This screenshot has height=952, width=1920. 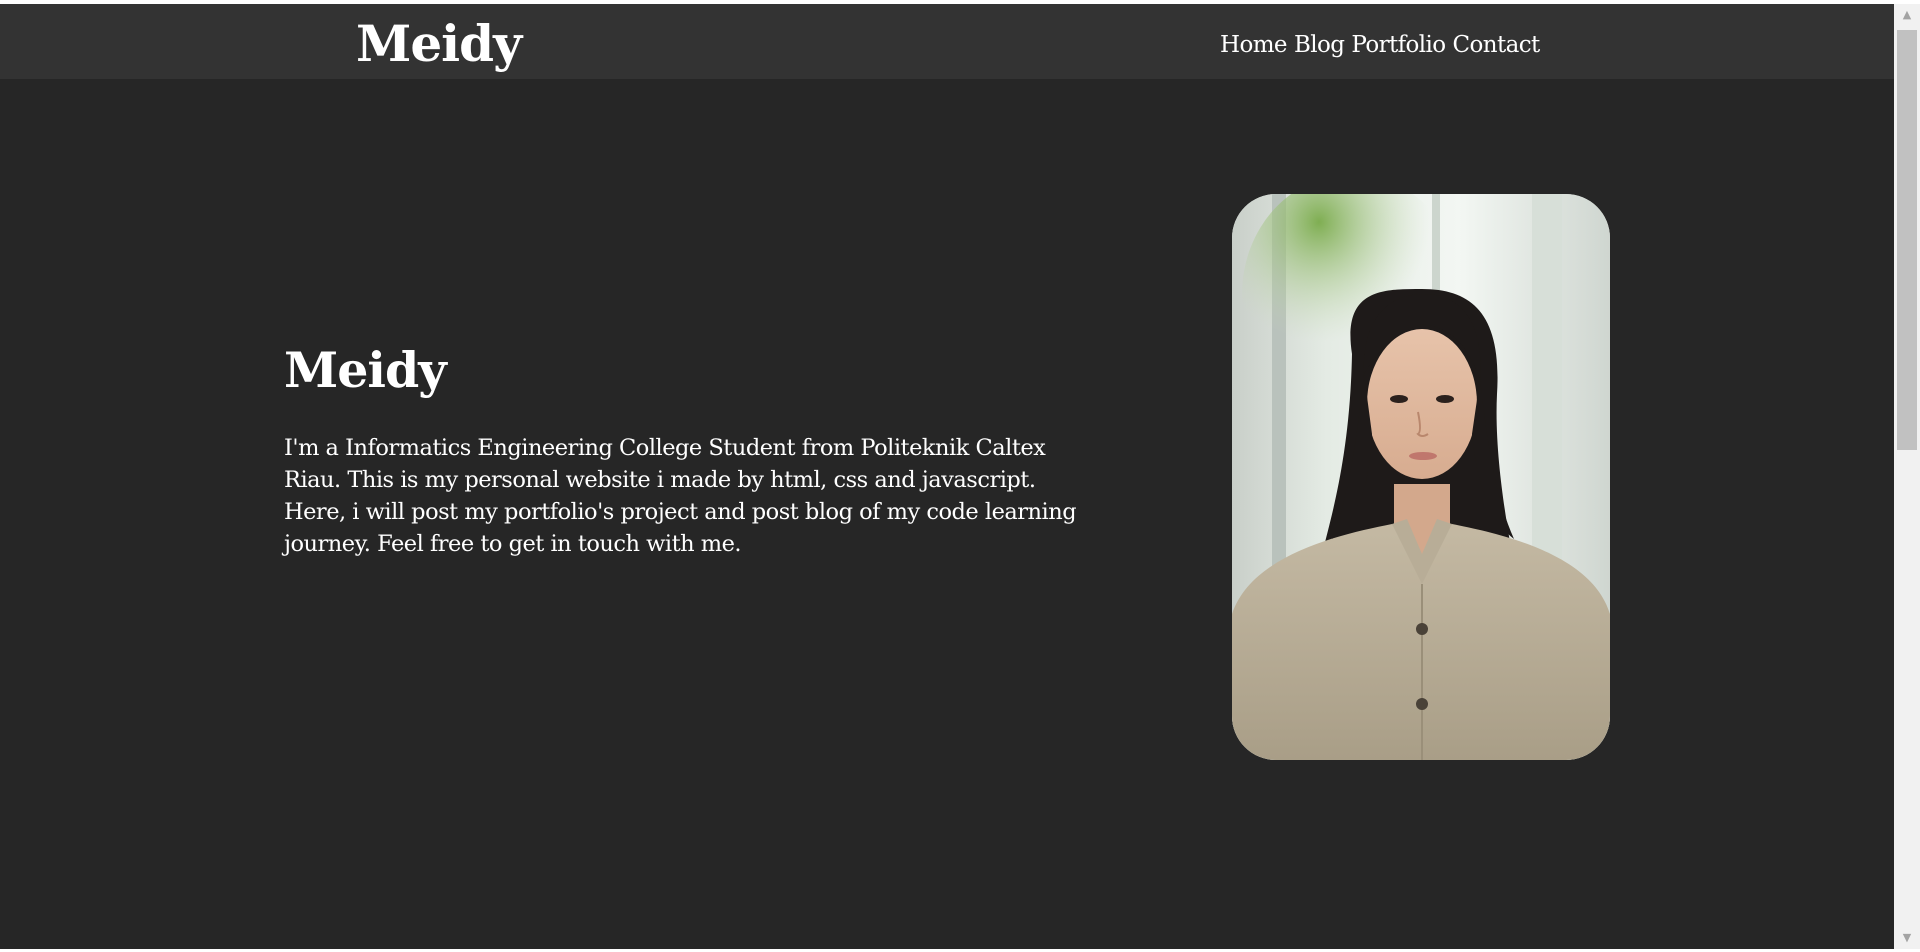 What do you see at coordinates (1421, 477) in the screenshot?
I see `portrait-photo` at bounding box center [1421, 477].